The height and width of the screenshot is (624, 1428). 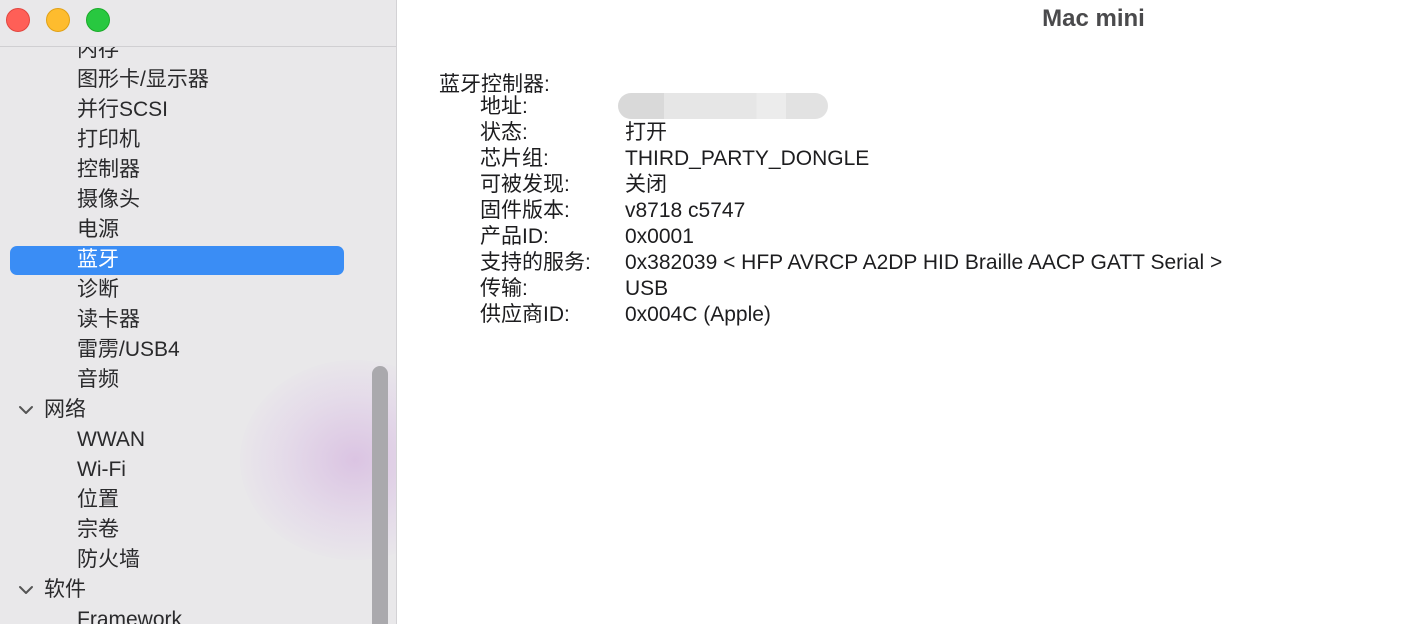 What do you see at coordinates (186, 560) in the screenshot?
I see `sidebar-item-firewall: 防火墙` at bounding box center [186, 560].